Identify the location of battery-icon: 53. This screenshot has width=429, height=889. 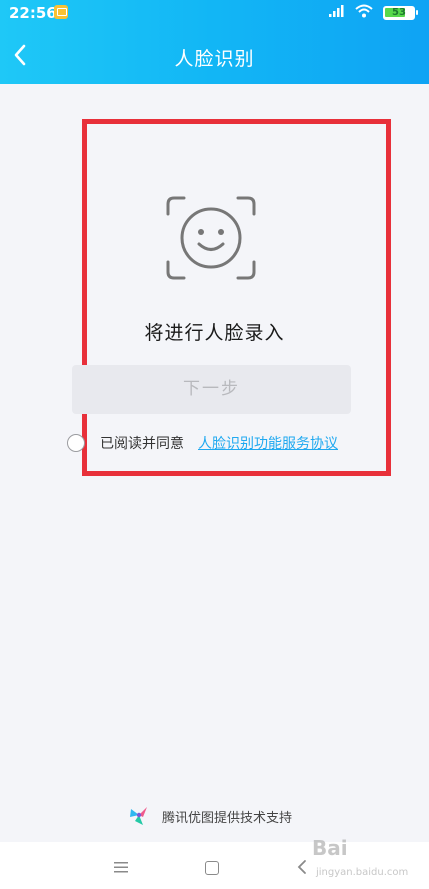
(400, 13).